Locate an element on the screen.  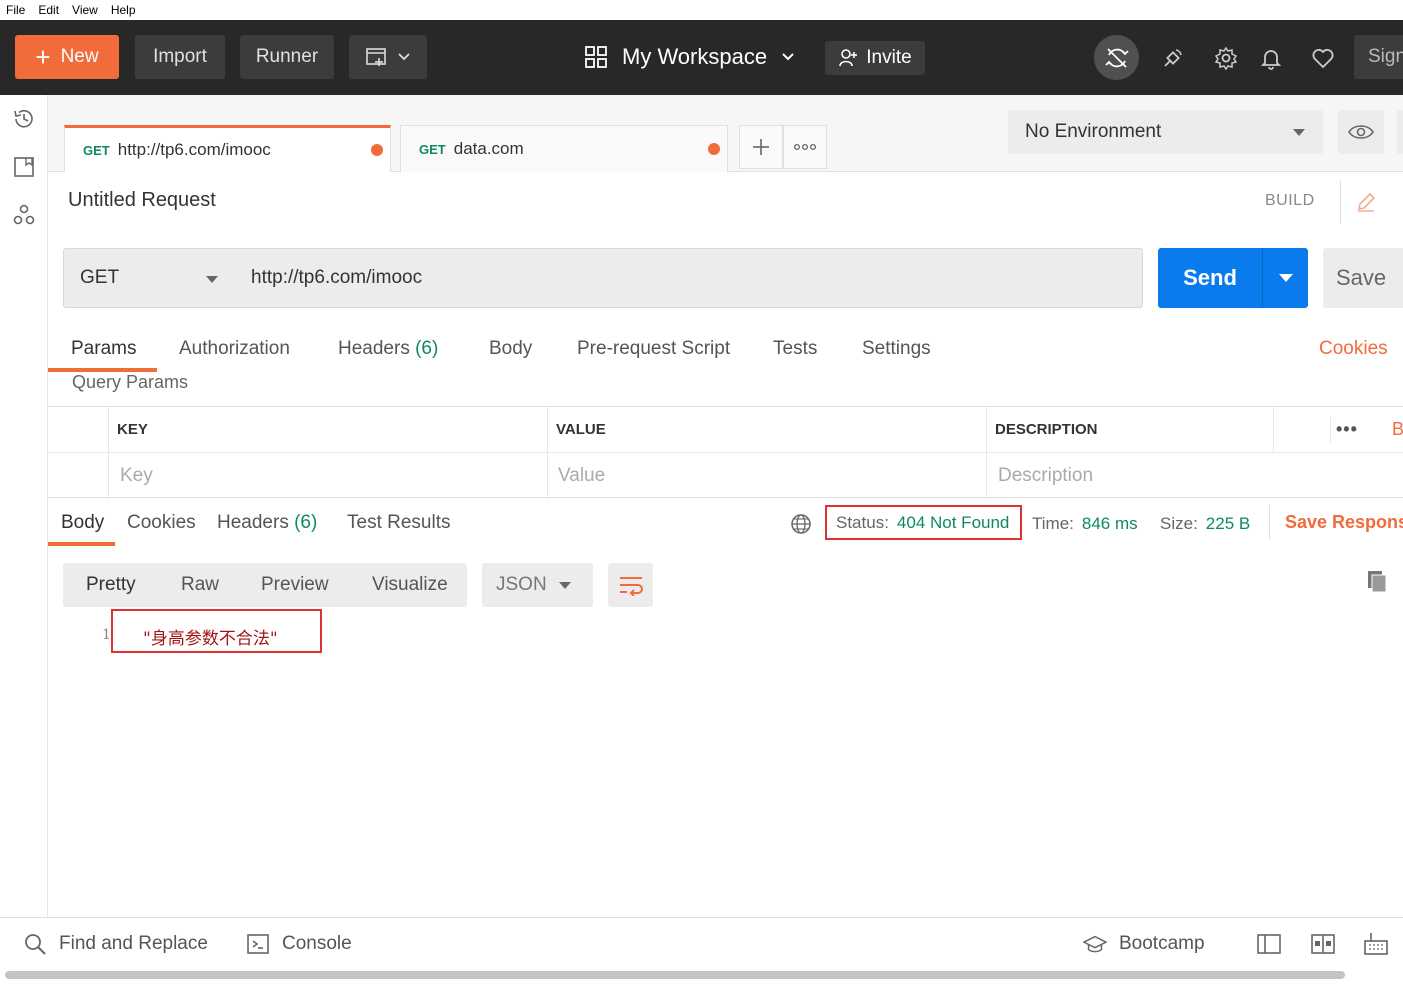
method-select: GET is located at coordinates (150, 278).